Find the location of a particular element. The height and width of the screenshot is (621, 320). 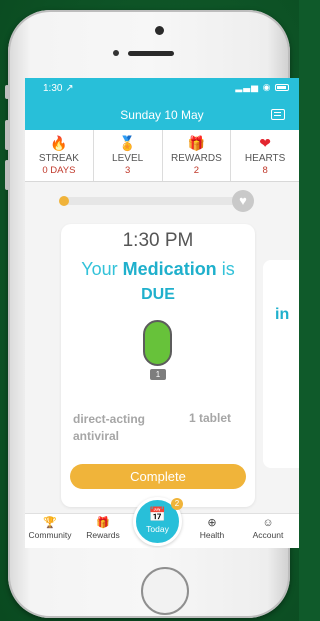

earpiece-speaker is located at coordinates (151, 53).